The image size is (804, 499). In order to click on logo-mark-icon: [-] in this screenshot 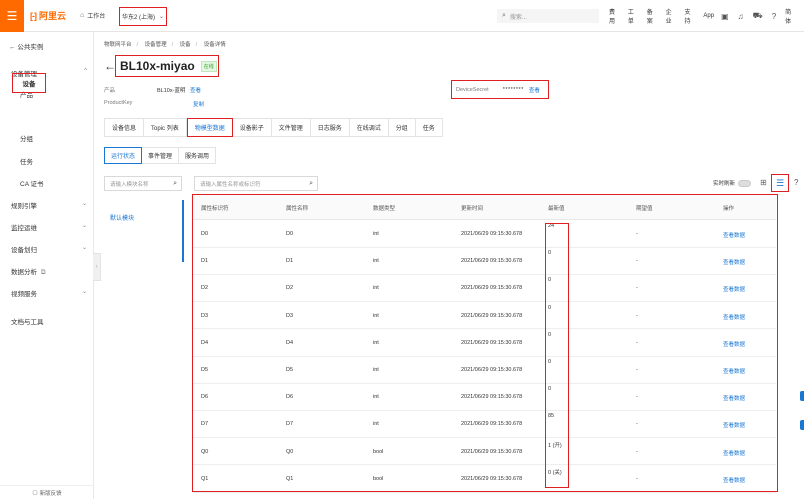, I will do `click(33, 15)`.